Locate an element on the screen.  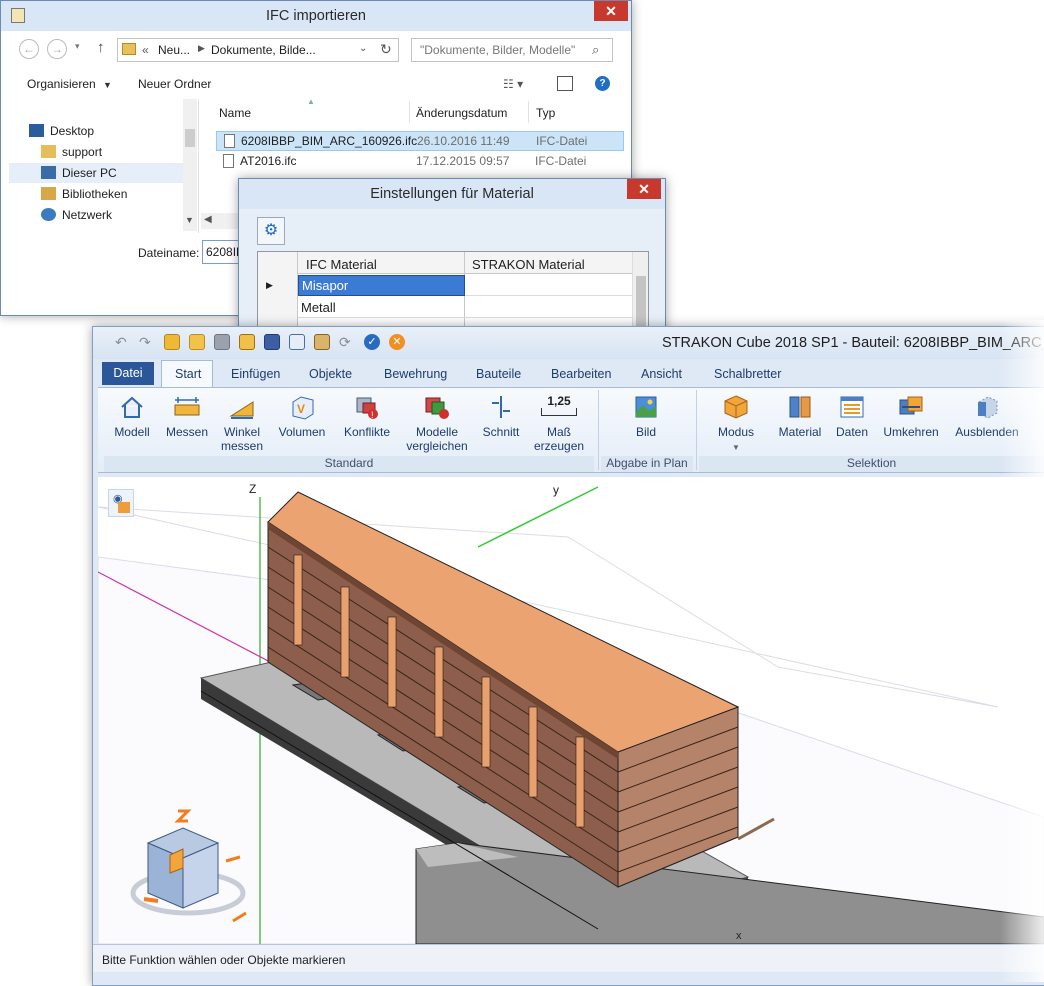
tree-scrollbar: ▼ is located at coordinates (190, 165).